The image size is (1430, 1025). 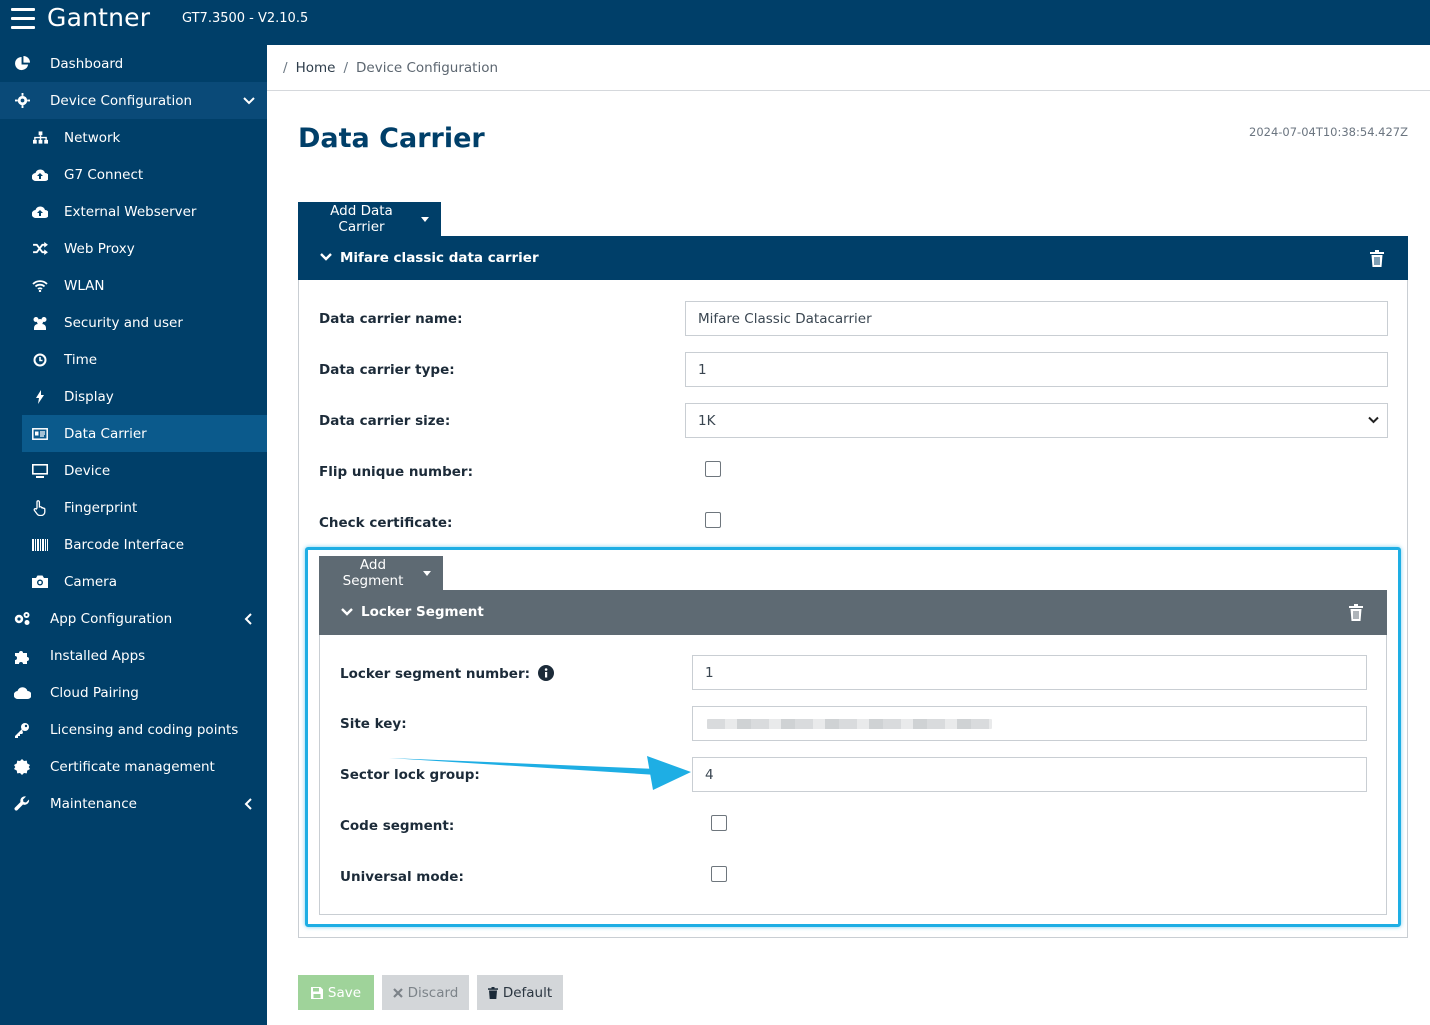 What do you see at coordinates (391, 138) in the screenshot?
I see `page-title: Data Carrier` at bounding box center [391, 138].